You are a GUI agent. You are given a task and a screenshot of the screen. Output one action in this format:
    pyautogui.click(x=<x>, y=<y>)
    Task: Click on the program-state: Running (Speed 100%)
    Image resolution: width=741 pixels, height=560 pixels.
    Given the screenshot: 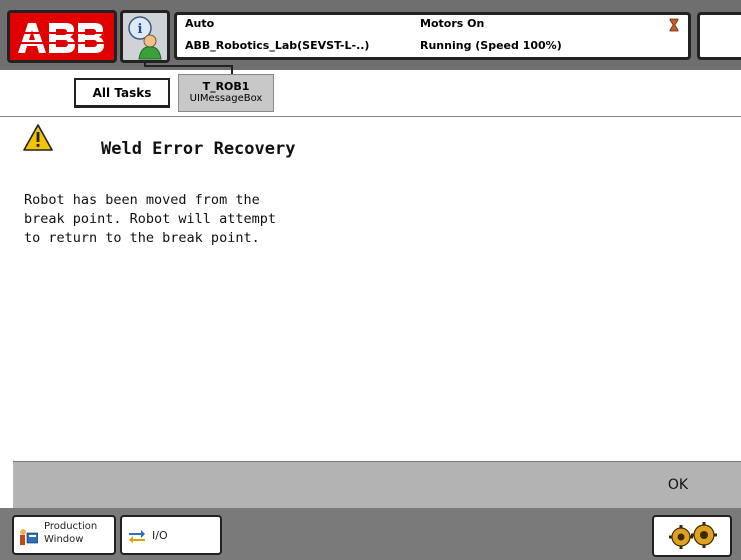 What is the action you would take?
    pyautogui.click(x=491, y=45)
    